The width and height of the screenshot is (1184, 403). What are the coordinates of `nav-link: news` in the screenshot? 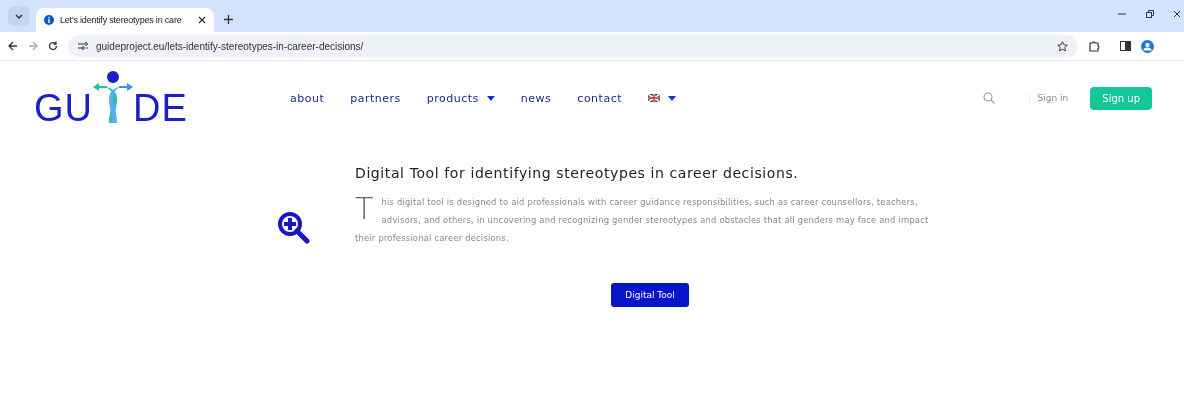 It's located at (536, 98).